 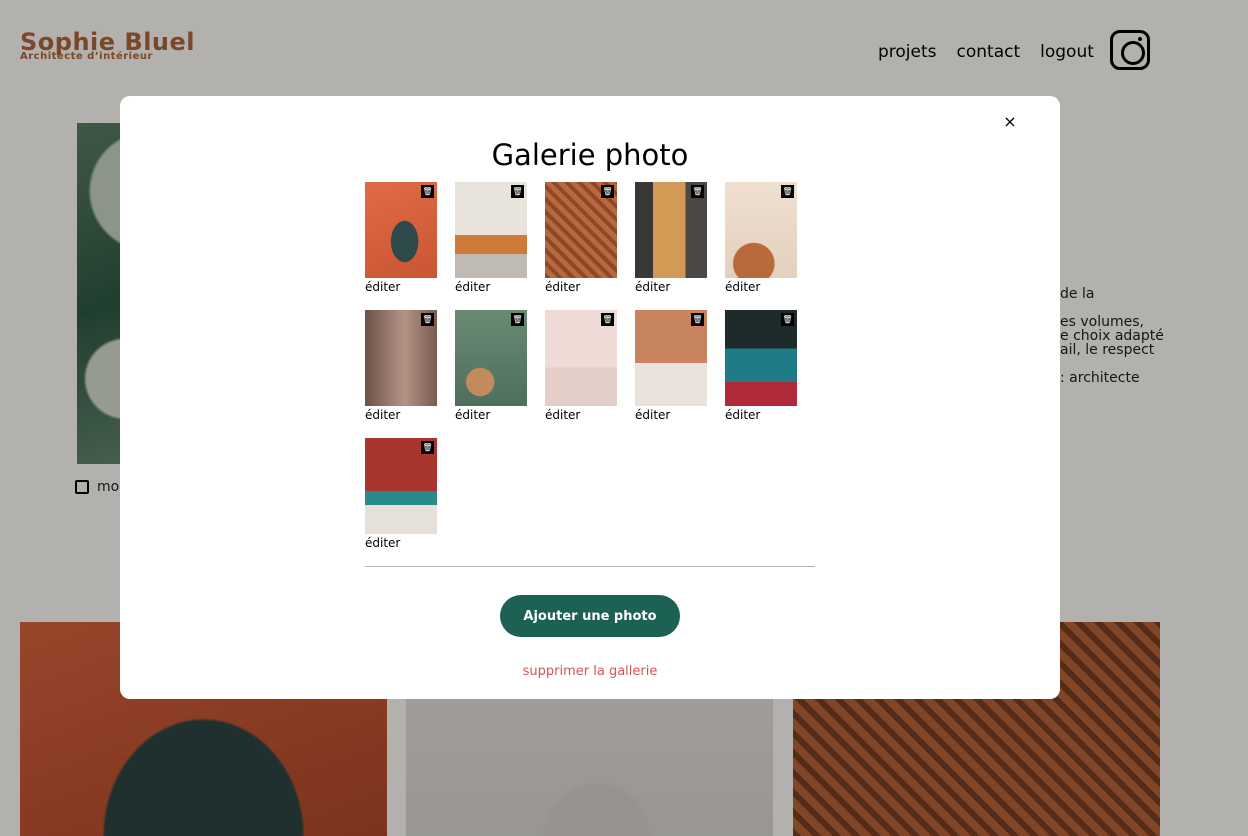 What do you see at coordinates (590, 566) in the screenshot?
I see `modal-divider` at bounding box center [590, 566].